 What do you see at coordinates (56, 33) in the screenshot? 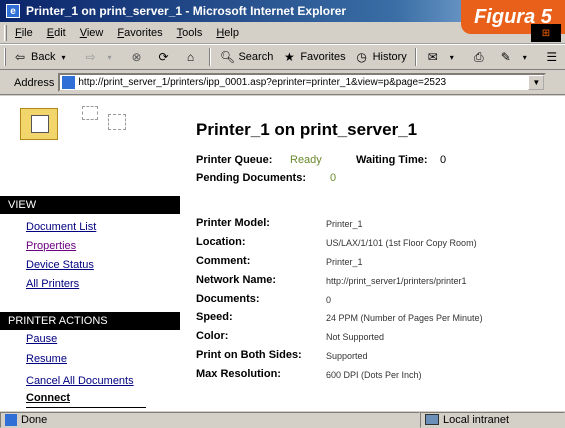
I see `menu-edit: Edit` at bounding box center [56, 33].